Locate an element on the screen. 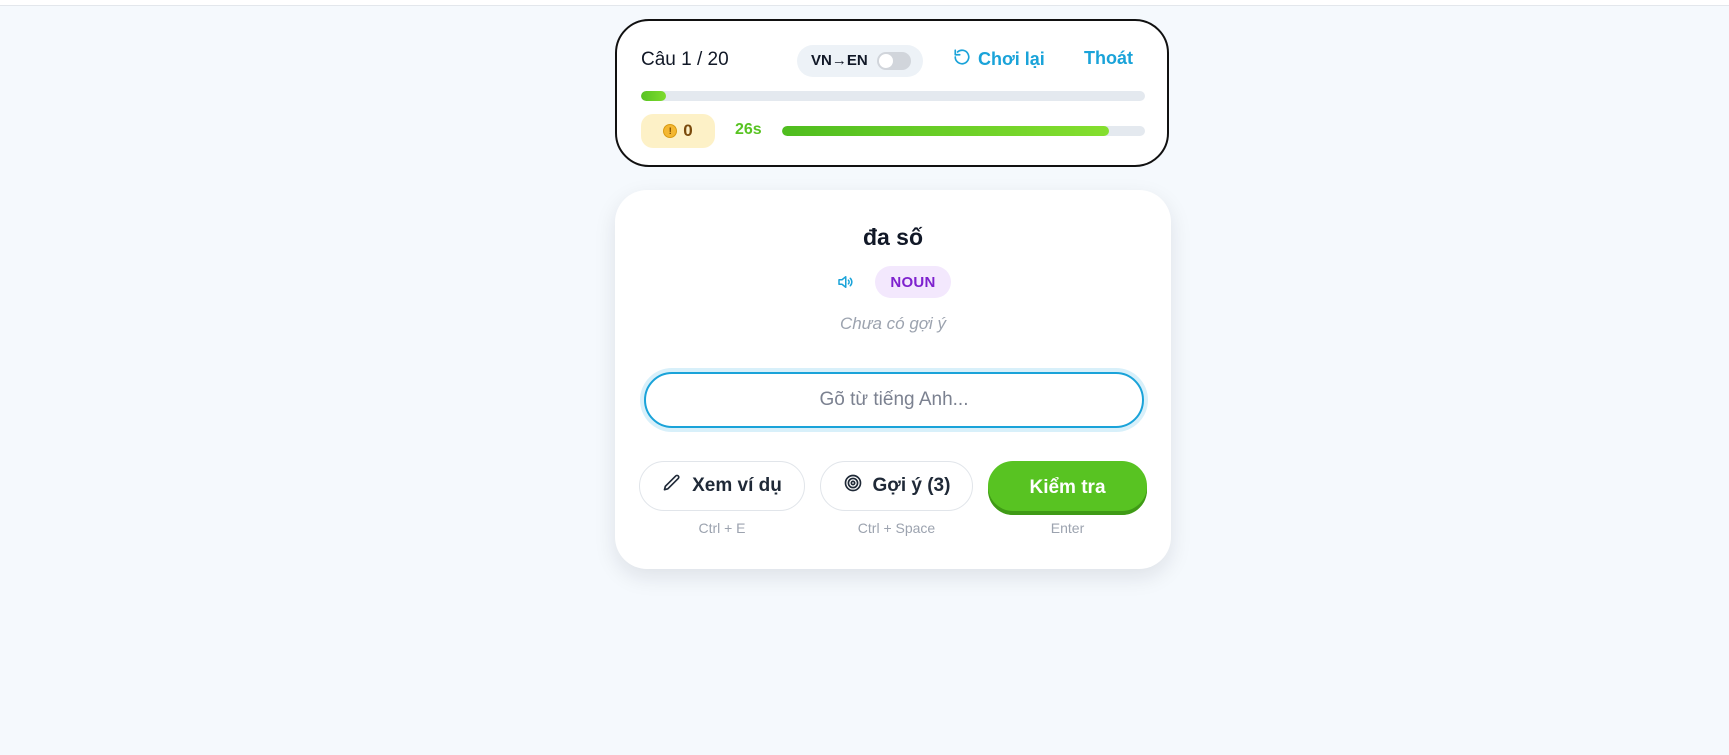 This screenshot has width=1729, height=755. pencil-icon is located at coordinates (672, 486).